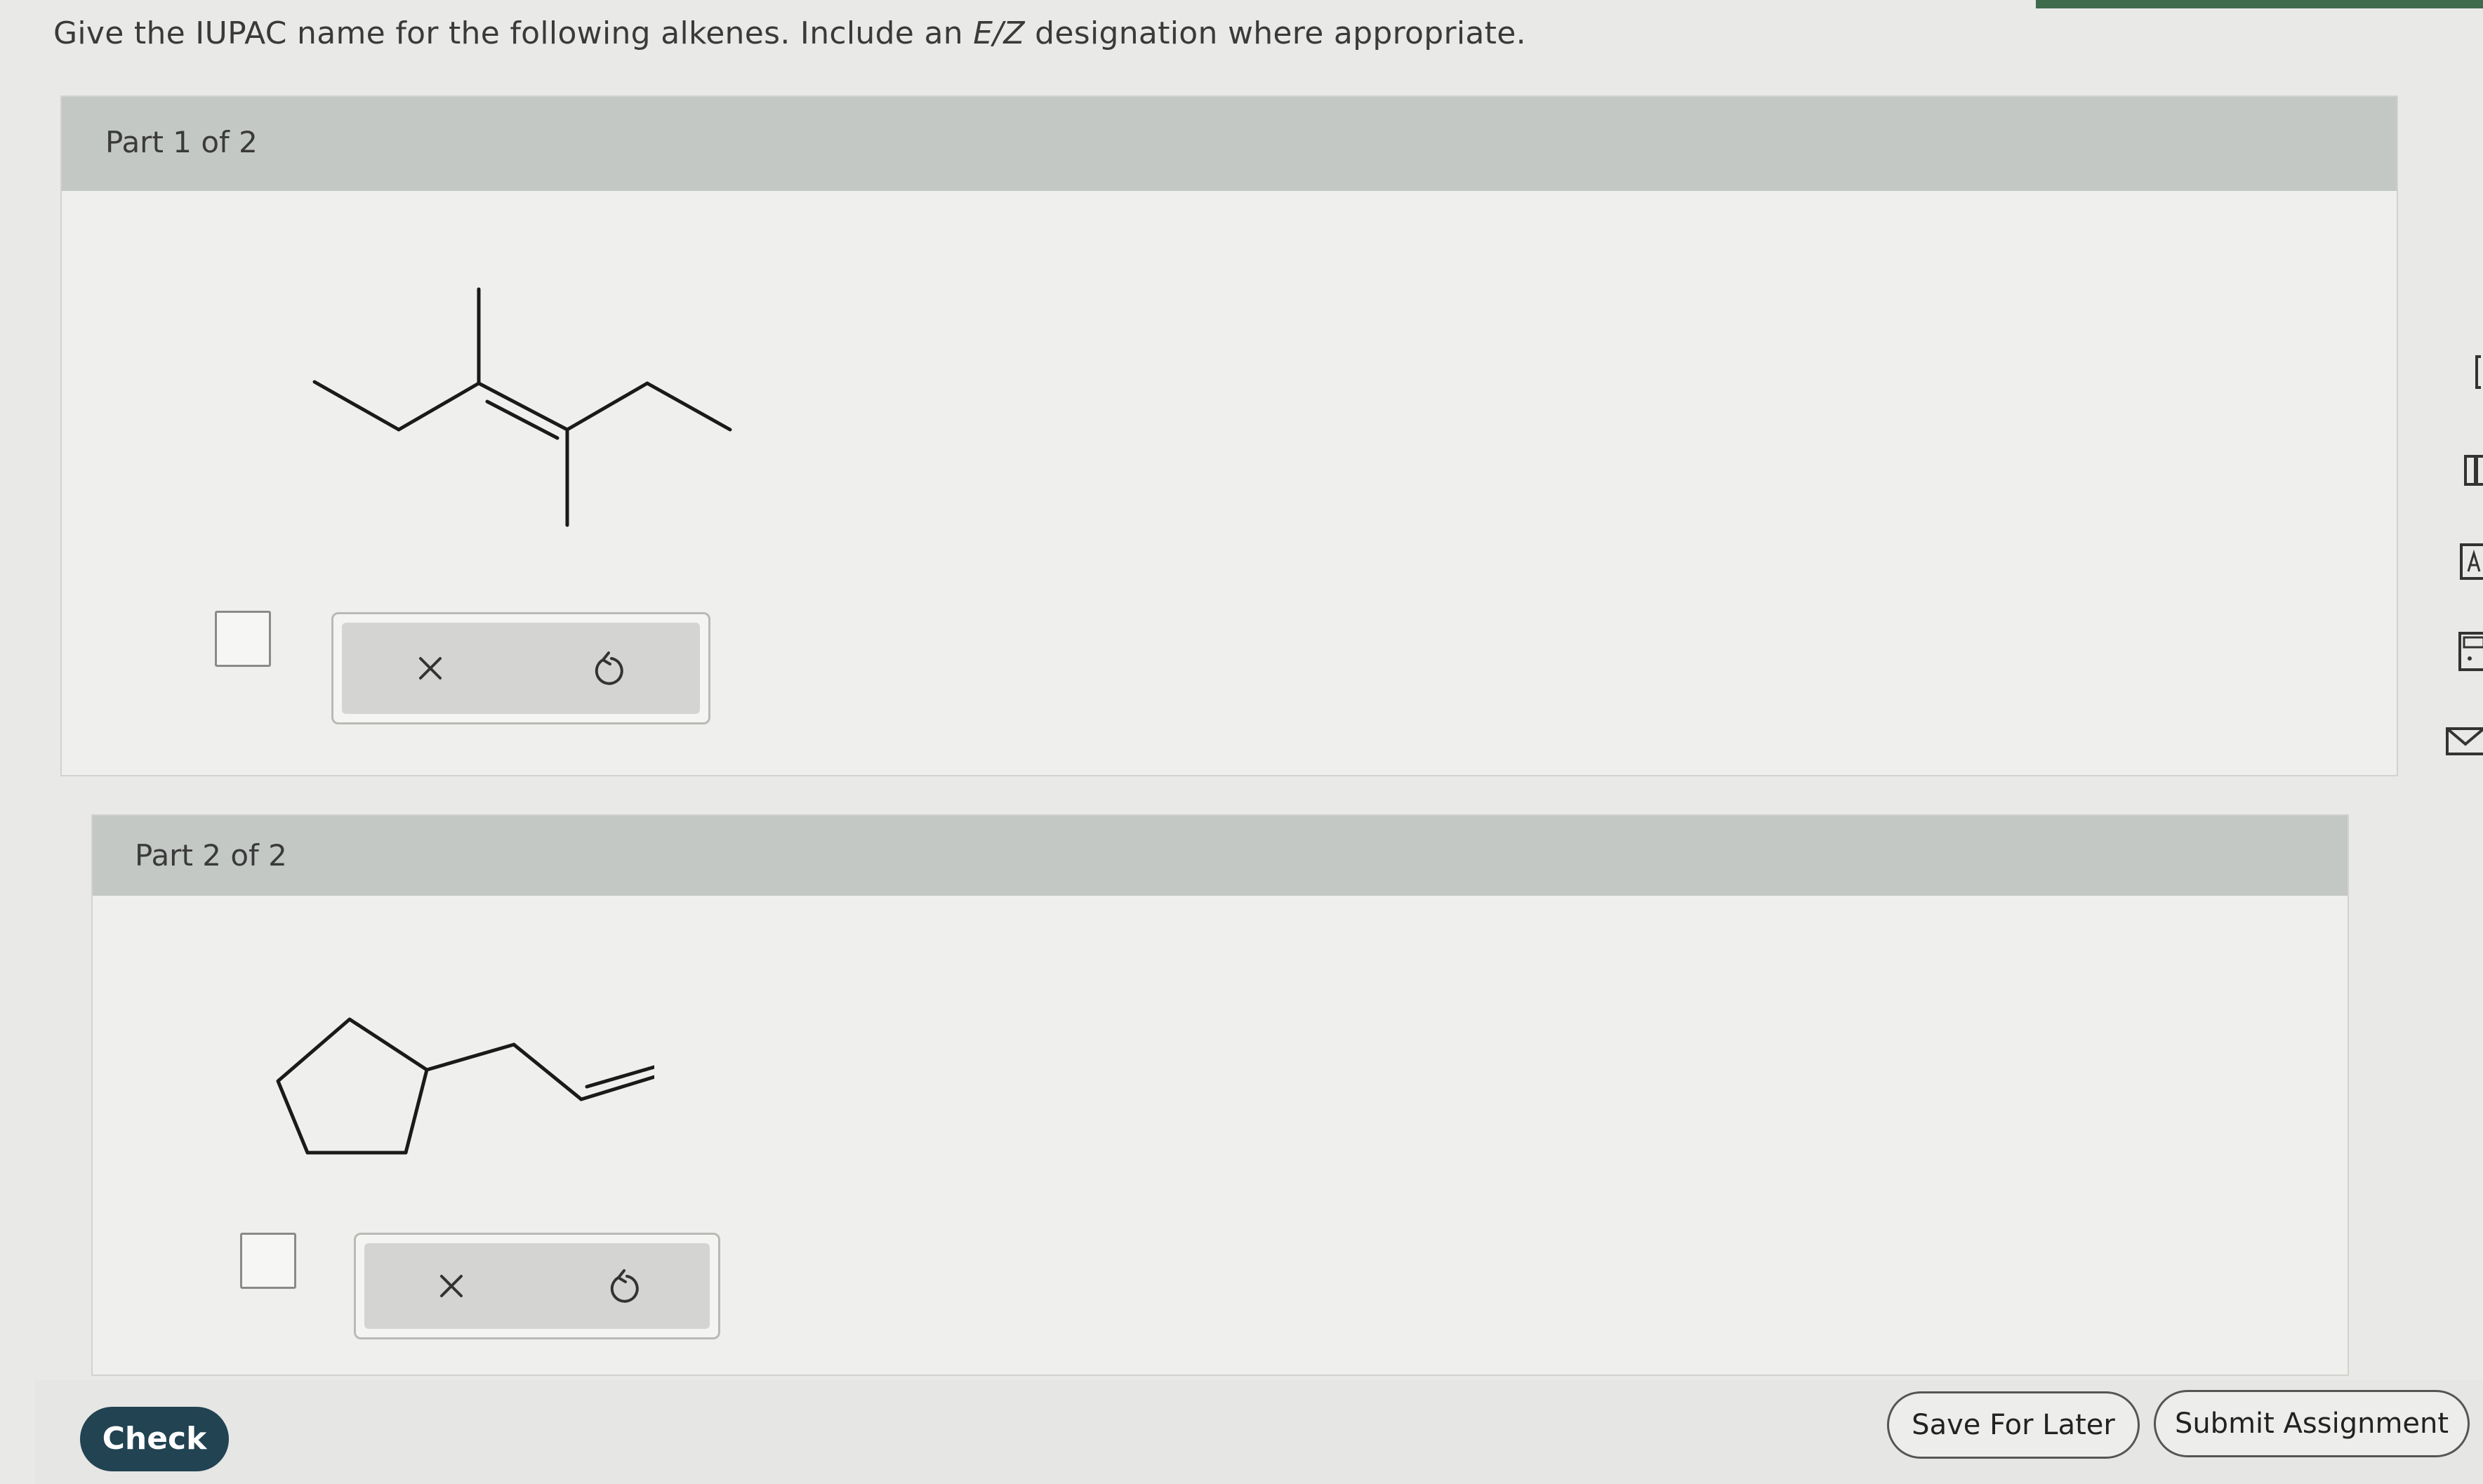 The height and width of the screenshot is (1484, 2483). Describe the element at coordinates (2473, 471) in the screenshot. I see `periodic-table-icon` at that location.